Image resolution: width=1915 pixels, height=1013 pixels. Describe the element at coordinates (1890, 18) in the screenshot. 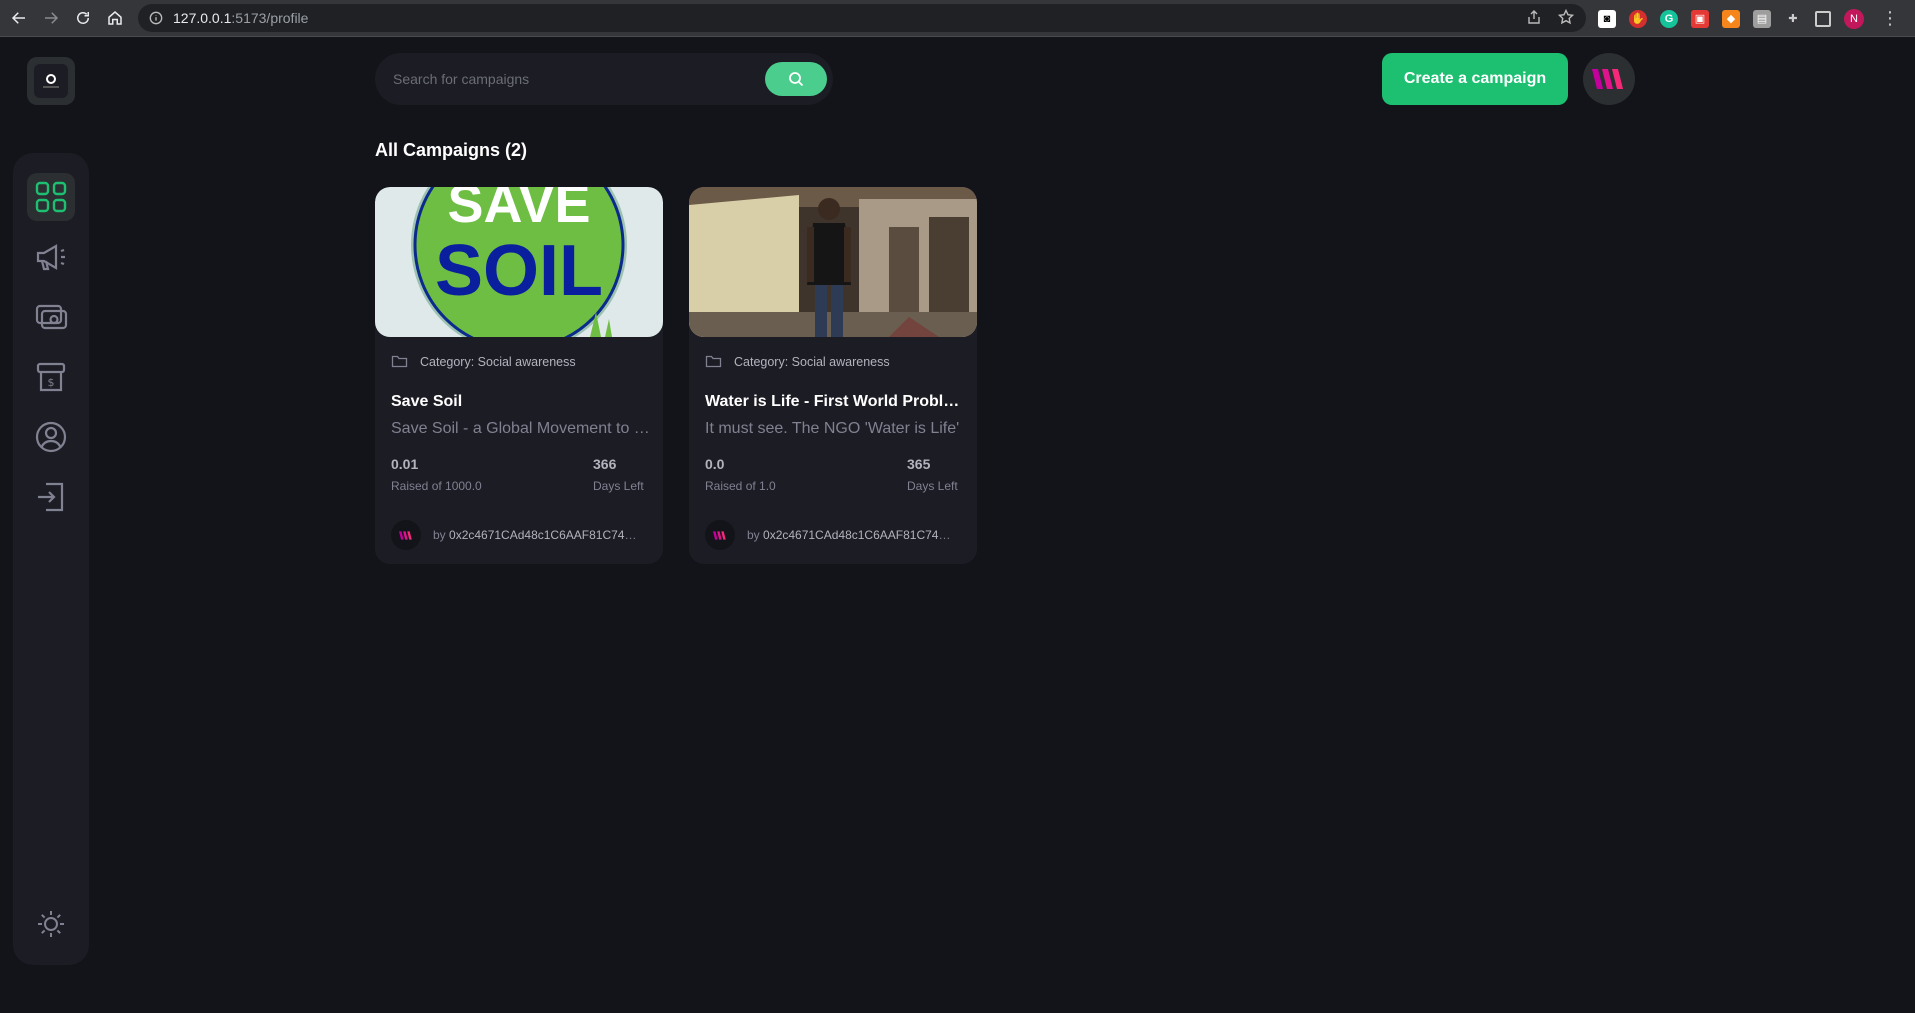

I see `browser-menu-icon: ⋮` at that location.